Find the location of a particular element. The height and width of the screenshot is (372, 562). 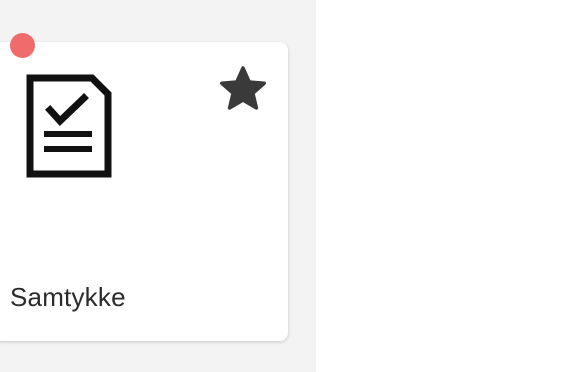

star-icon is located at coordinates (243, 90).